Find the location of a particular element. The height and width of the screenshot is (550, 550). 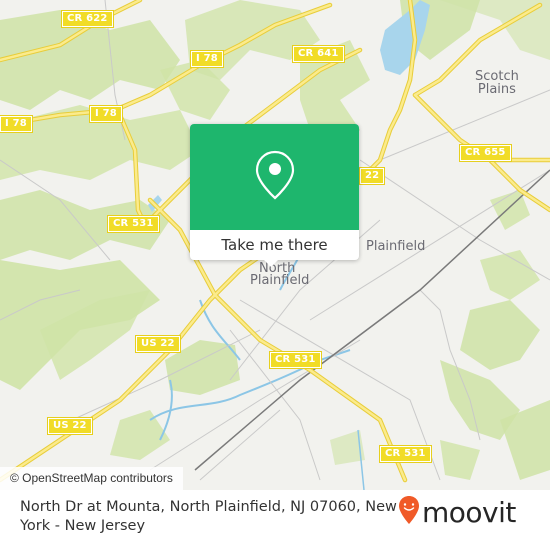

road-label-cr655: CR 655 is located at coordinates (485, 153).